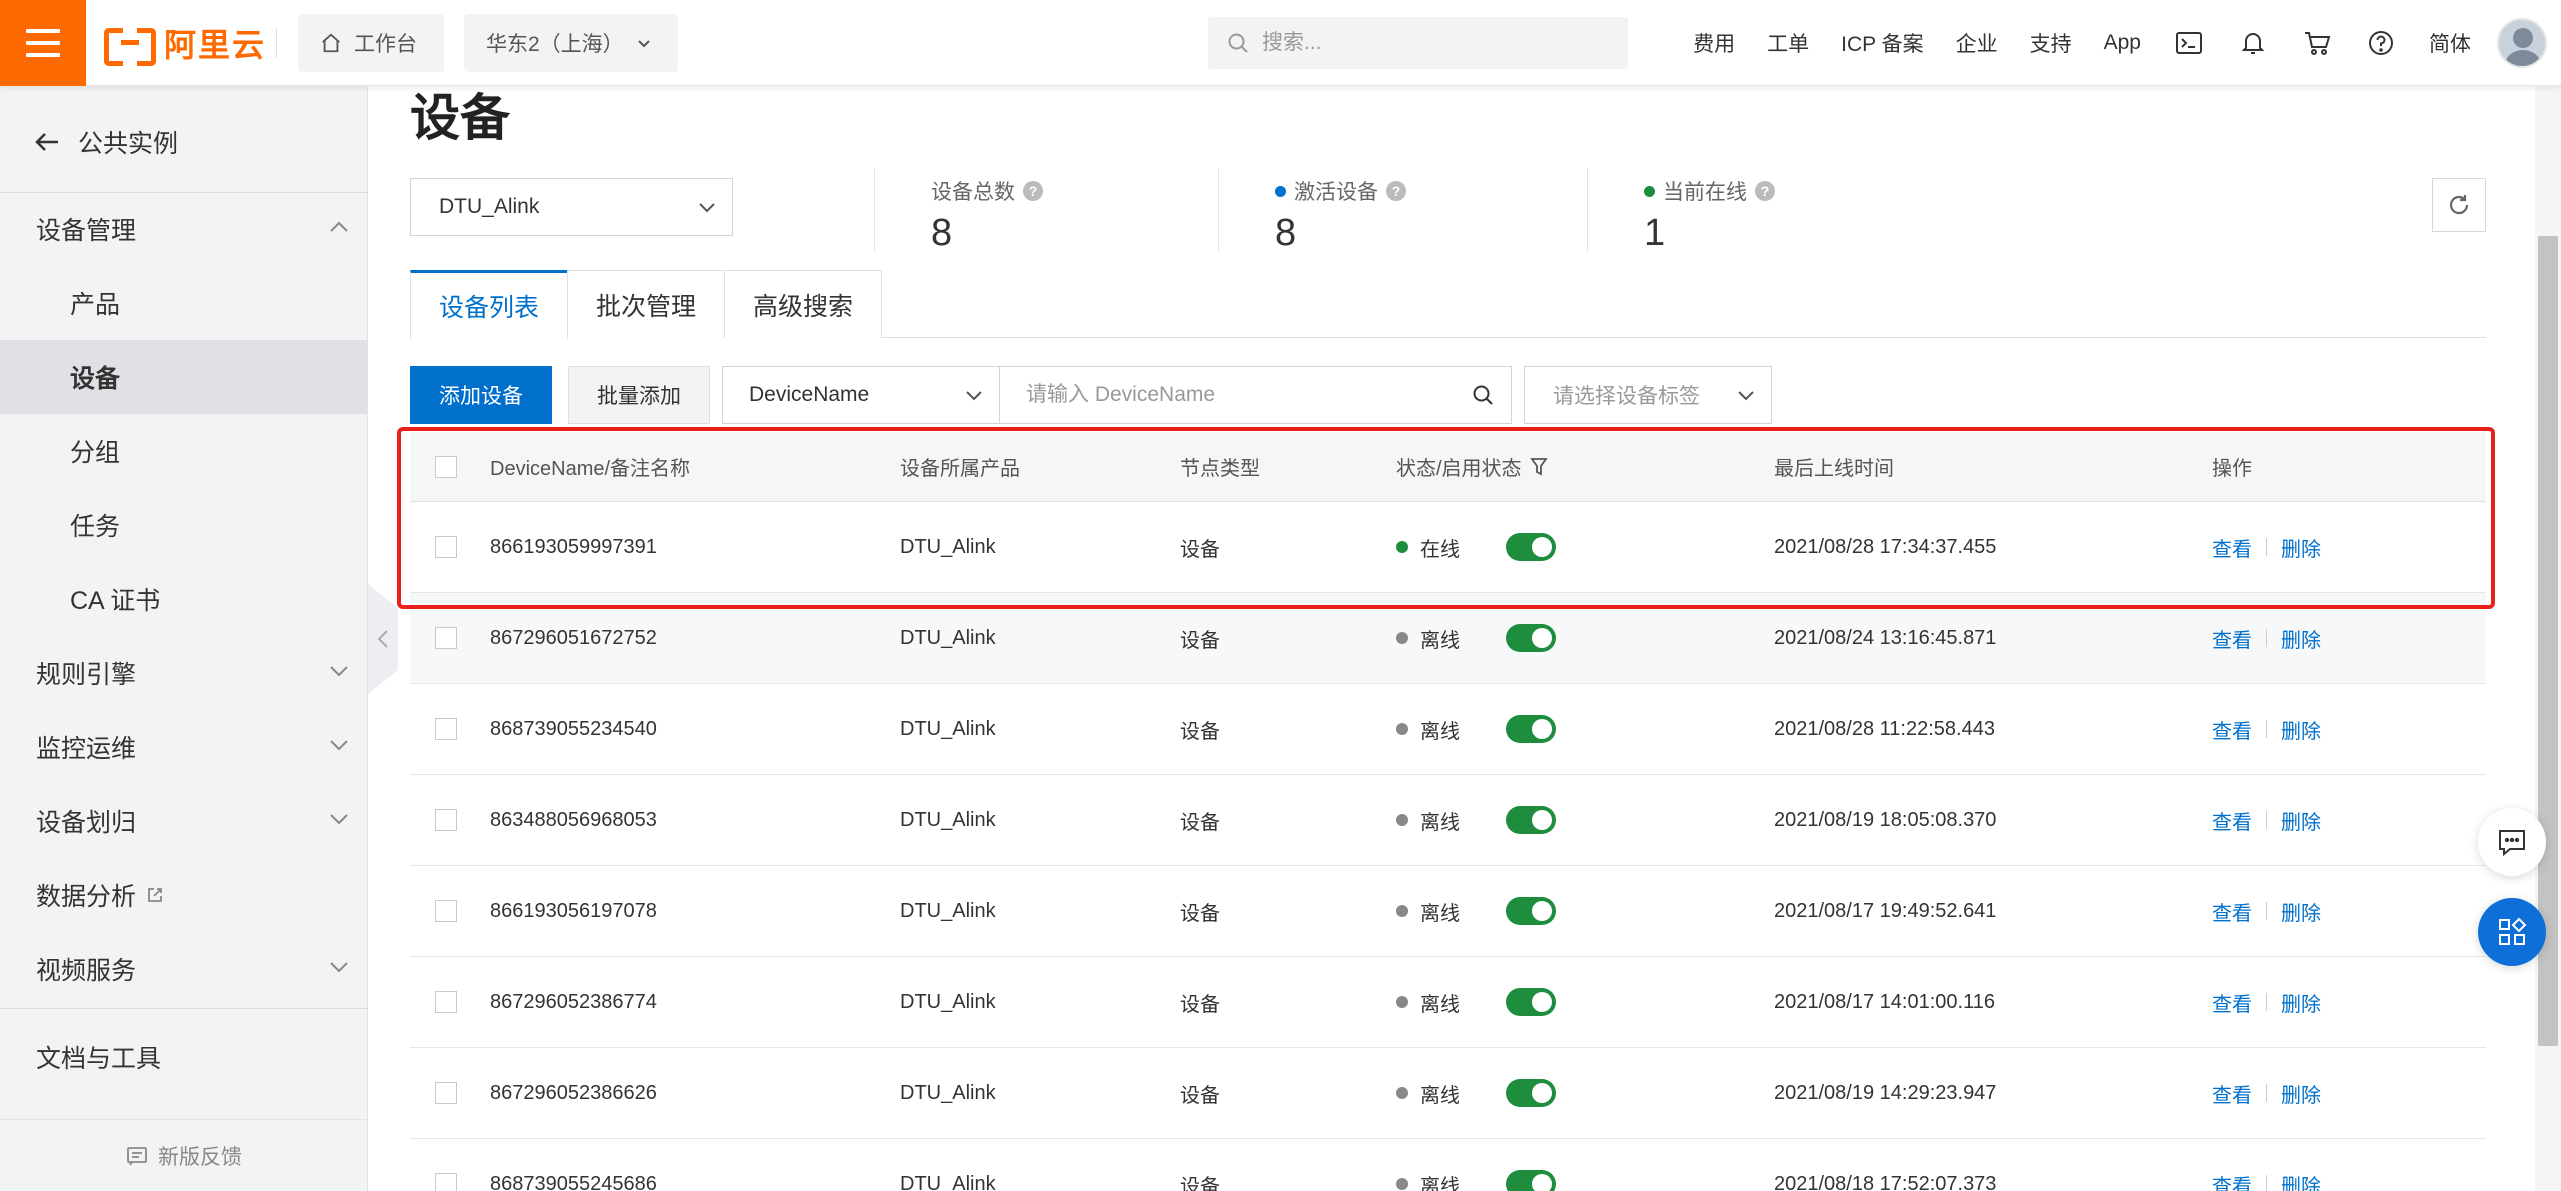  I want to click on back-to-instances: 公共实例, so click(106, 142).